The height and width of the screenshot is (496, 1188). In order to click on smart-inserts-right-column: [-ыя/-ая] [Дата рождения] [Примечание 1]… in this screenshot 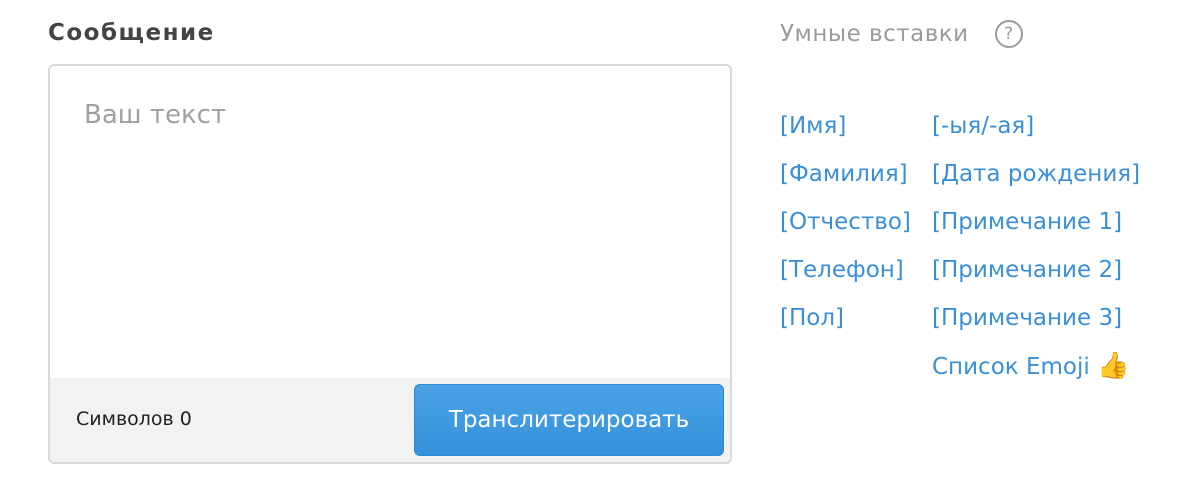, I will do `click(1036, 252)`.